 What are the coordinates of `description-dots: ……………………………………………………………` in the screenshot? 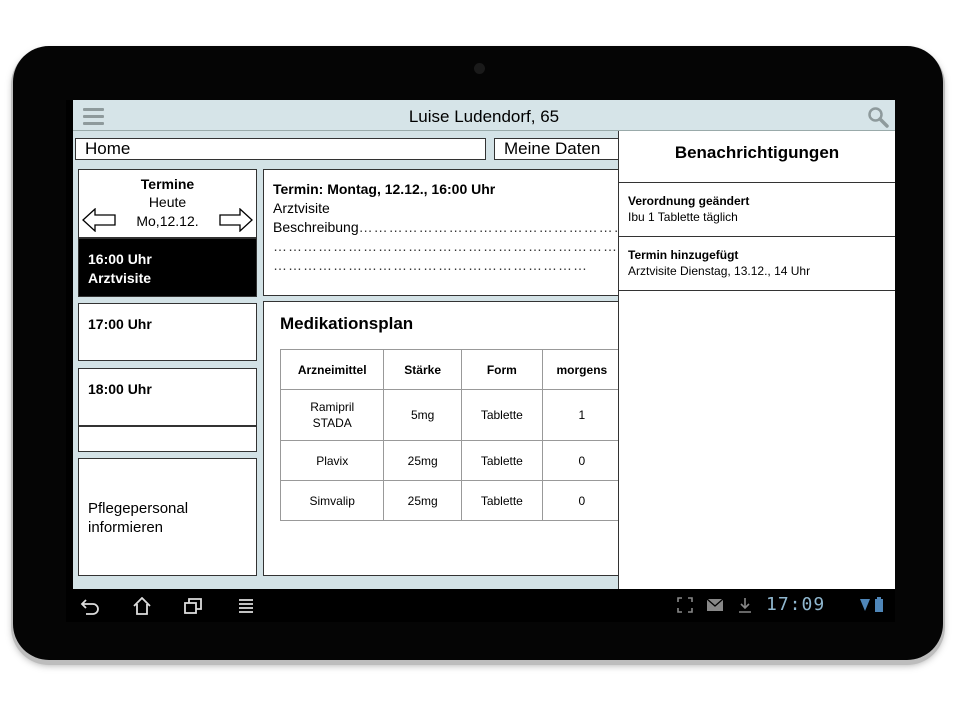 It's located at (445, 246).